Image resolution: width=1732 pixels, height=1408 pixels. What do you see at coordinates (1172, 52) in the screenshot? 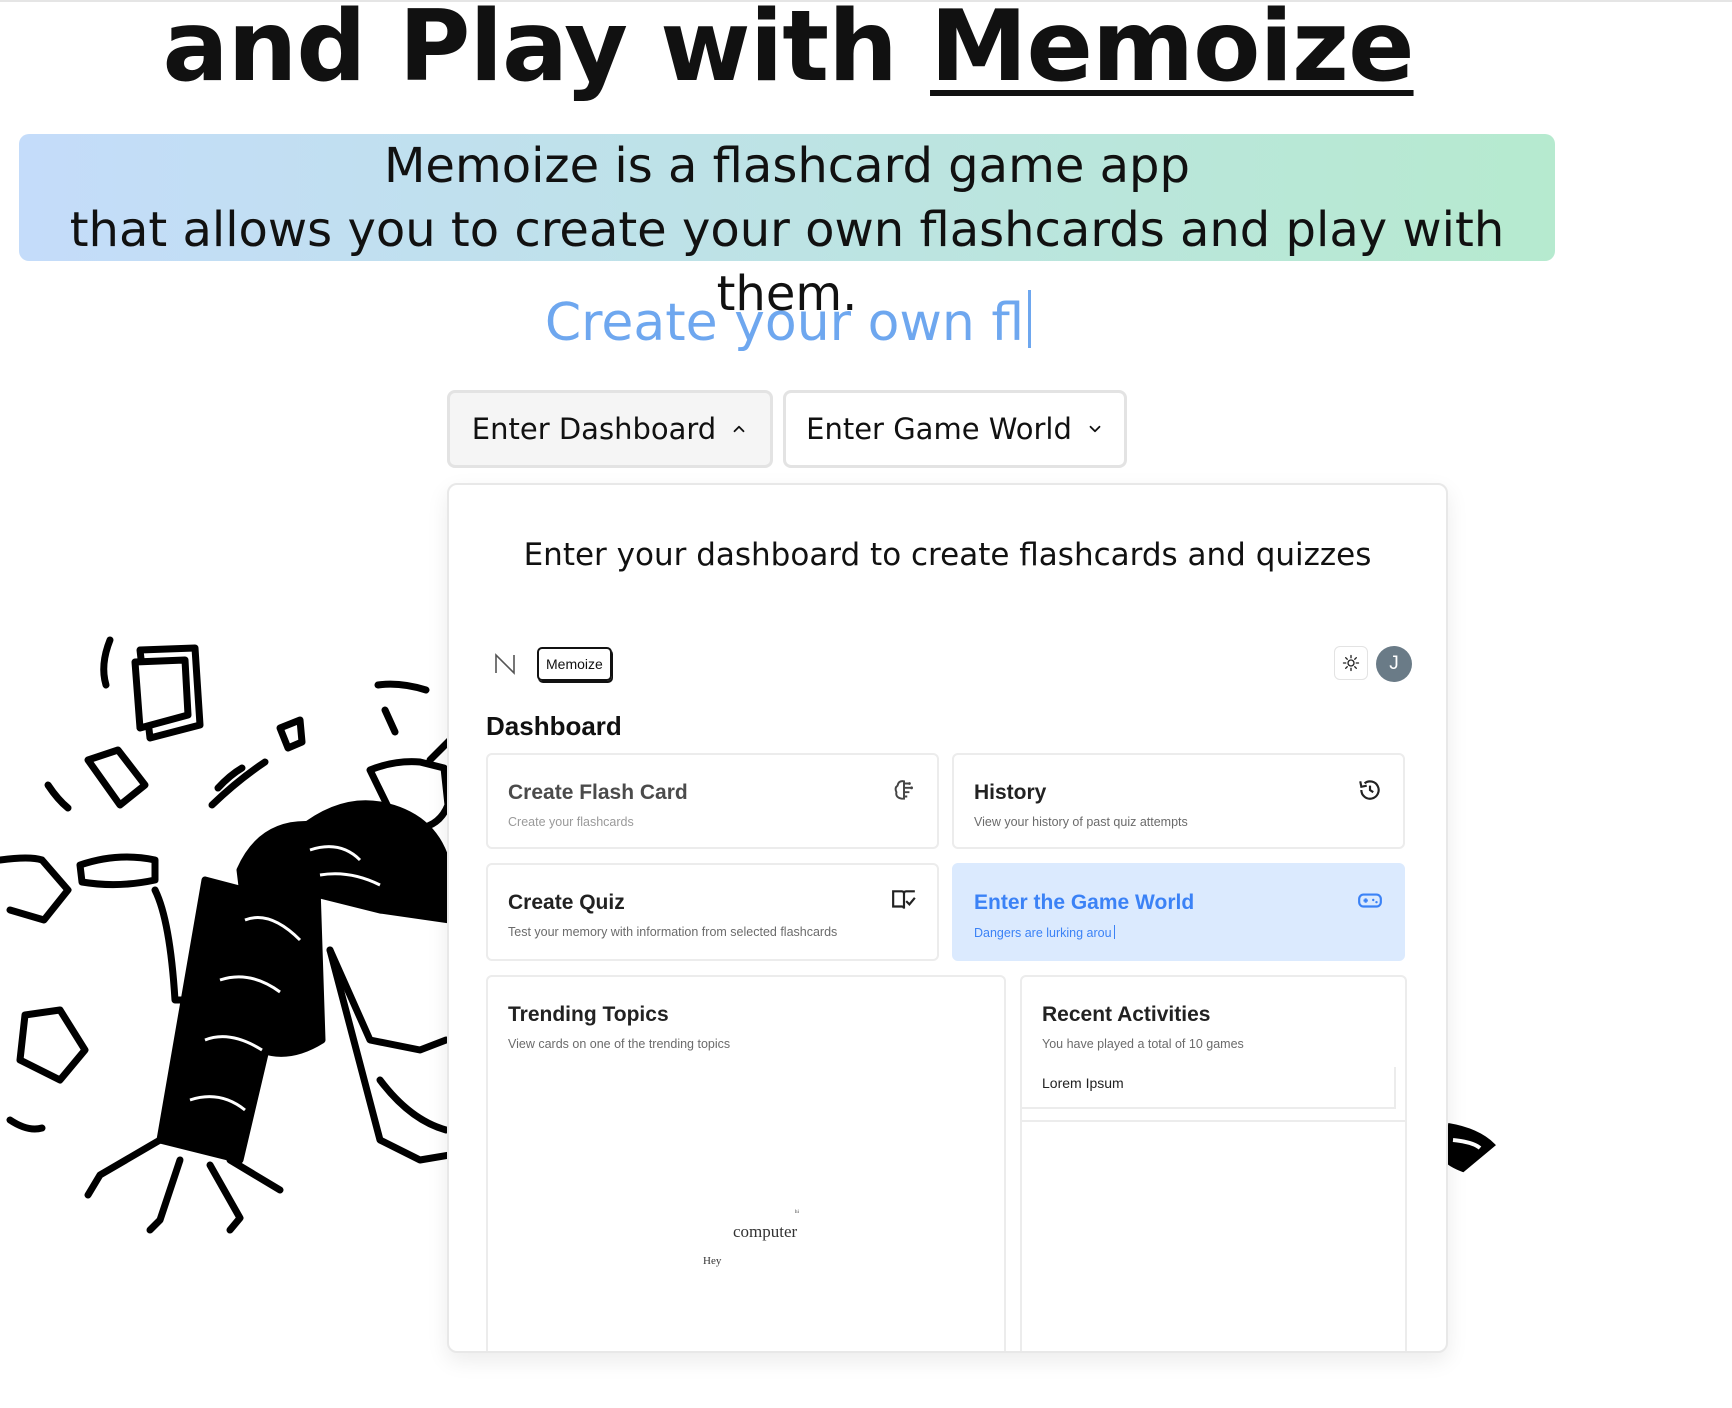
I see `hero-title-brand: Memoize` at bounding box center [1172, 52].